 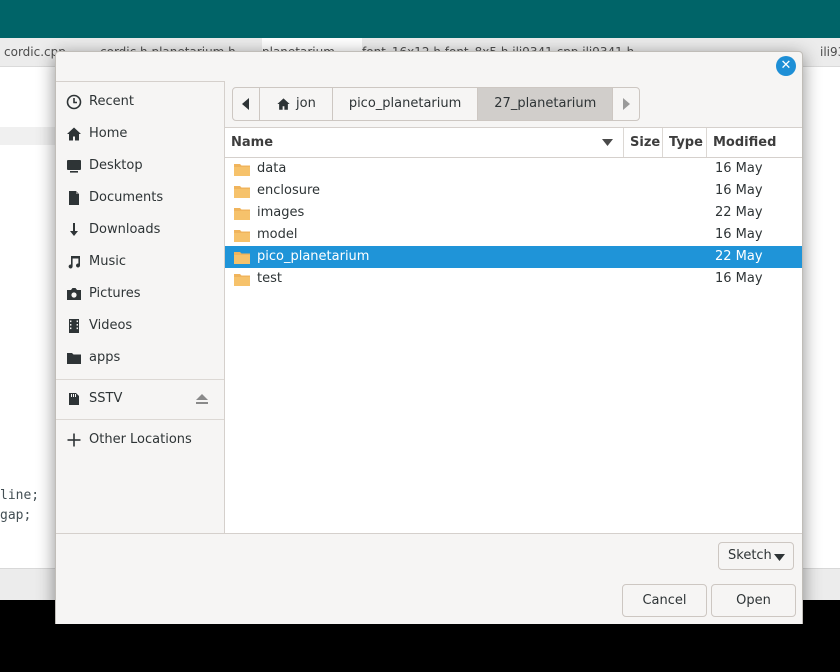 What do you see at coordinates (74, 198) in the screenshot?
I see `document-icon` at bounding box center [74, 198].